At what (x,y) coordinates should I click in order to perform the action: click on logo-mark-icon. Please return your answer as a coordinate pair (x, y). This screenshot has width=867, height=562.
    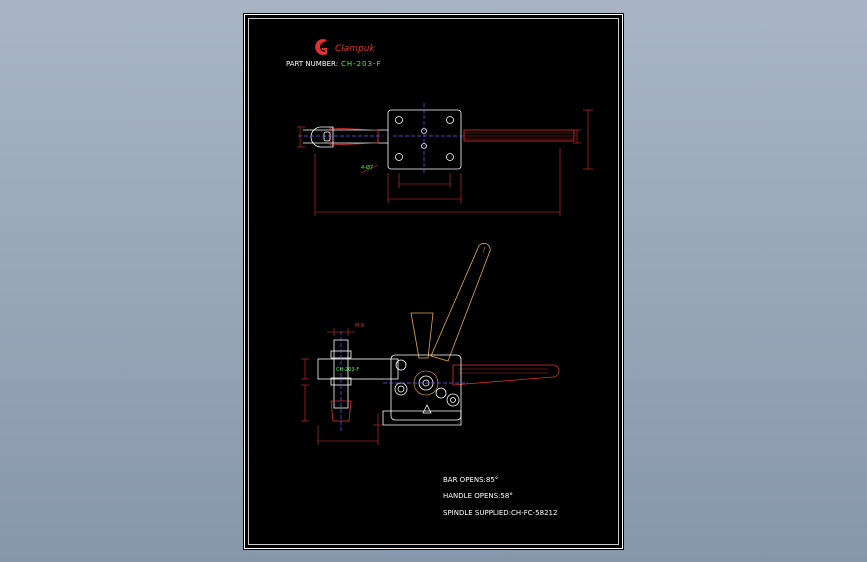
    Looking at the image, I should click on (321, 47).